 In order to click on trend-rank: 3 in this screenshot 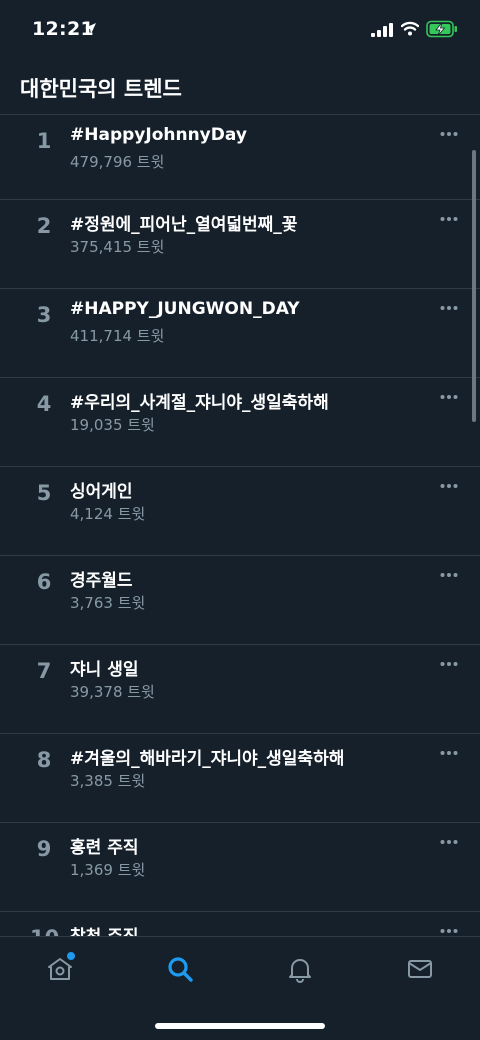, I will do `click(44, 315)`.